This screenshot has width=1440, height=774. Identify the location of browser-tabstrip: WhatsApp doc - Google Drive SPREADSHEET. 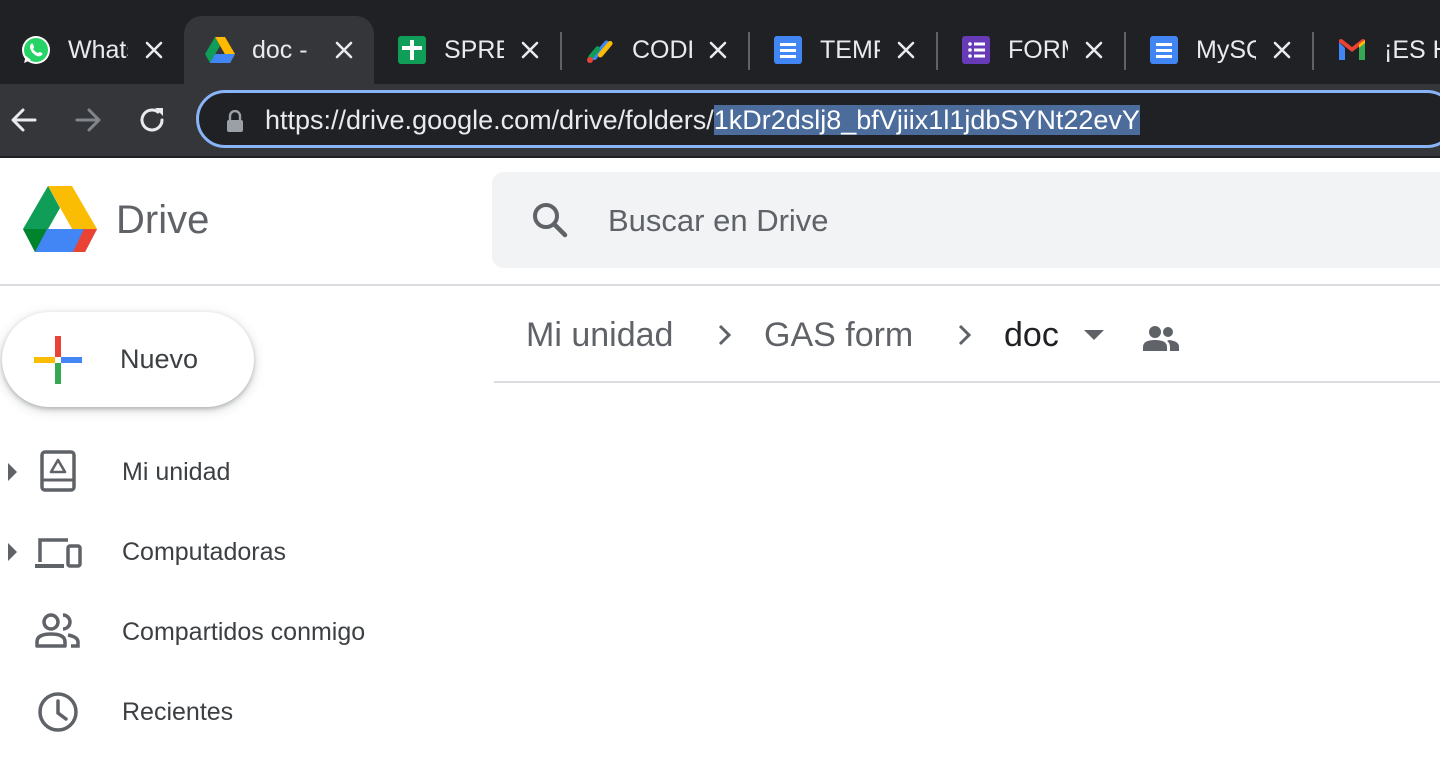
(720, 42).